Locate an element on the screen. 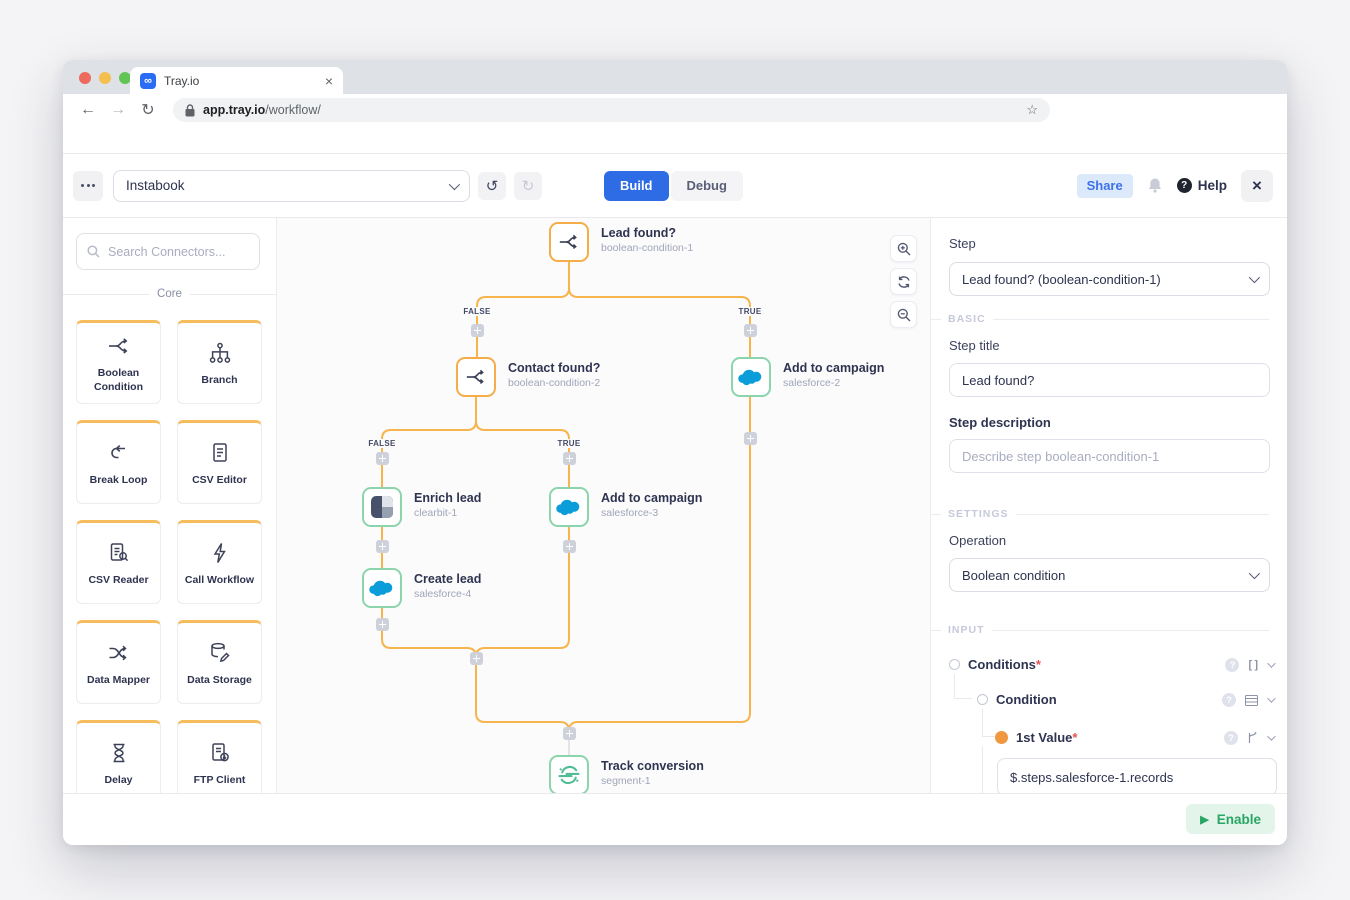 The width and height of the screenshot is (1350, 900). node-subtitle: segment-1 is located at coordinates (626, 781).